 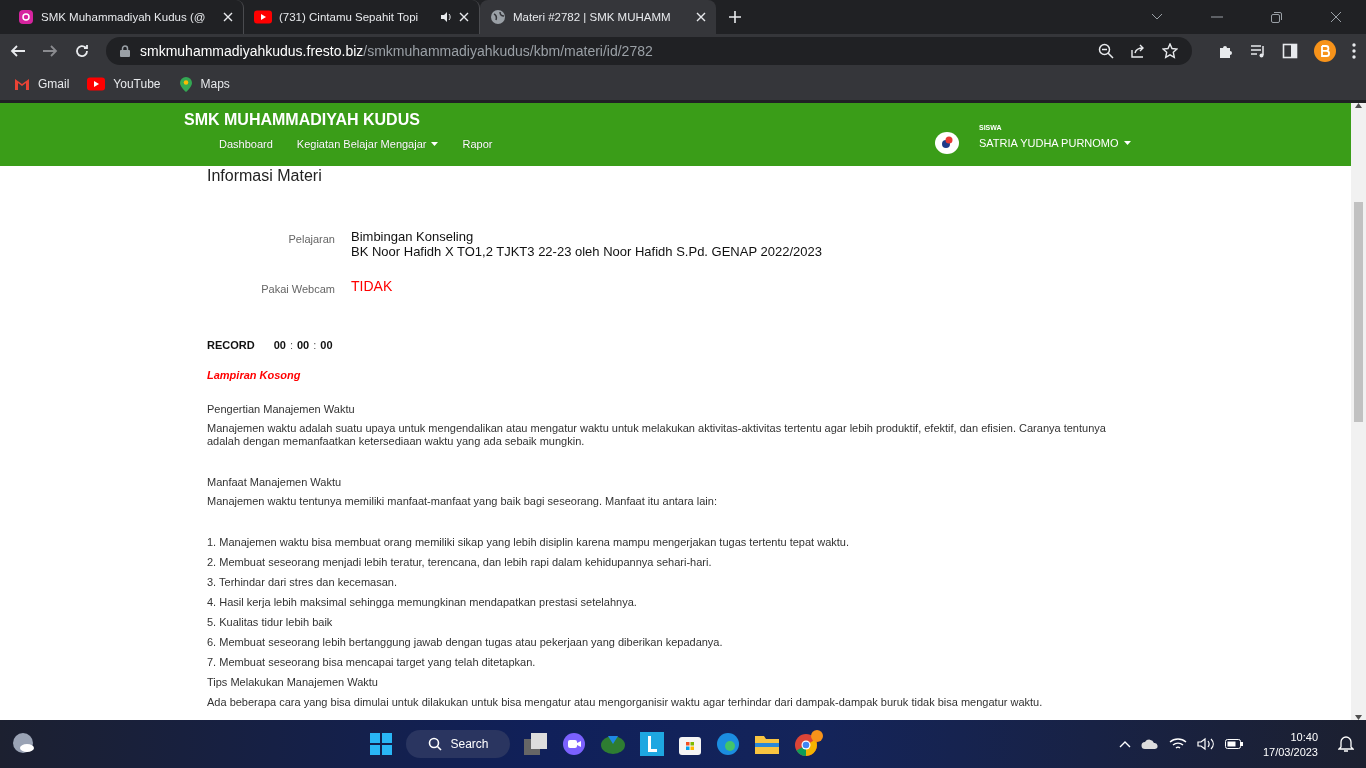 I want to click on section-heading: Manfaat Manajemen Waktu, so click(x=275, y=482).